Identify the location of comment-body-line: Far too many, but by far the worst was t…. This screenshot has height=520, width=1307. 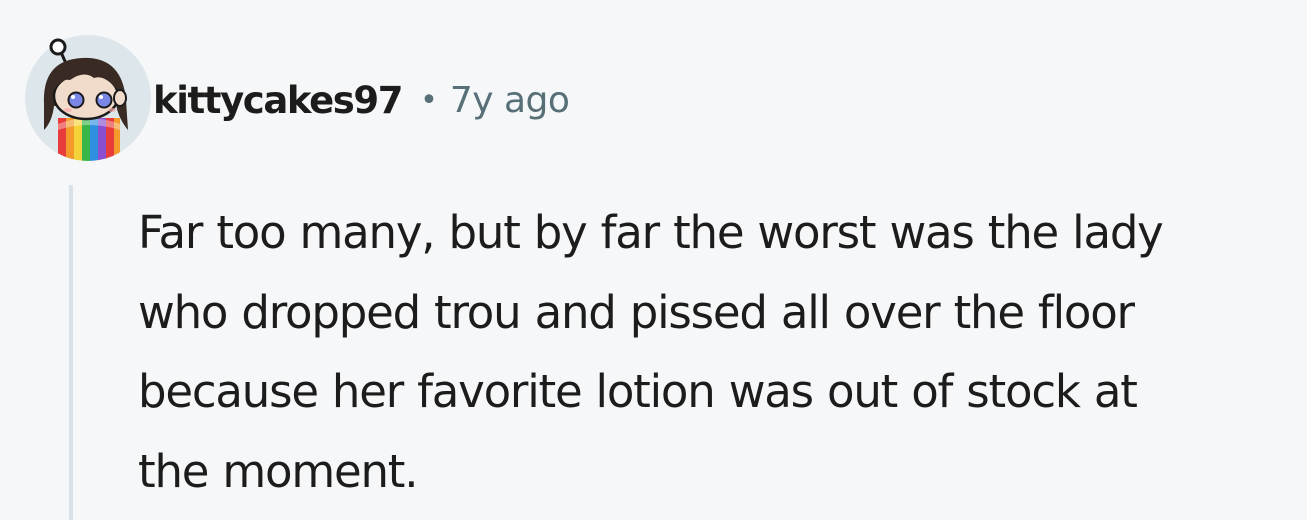
(651, 232).